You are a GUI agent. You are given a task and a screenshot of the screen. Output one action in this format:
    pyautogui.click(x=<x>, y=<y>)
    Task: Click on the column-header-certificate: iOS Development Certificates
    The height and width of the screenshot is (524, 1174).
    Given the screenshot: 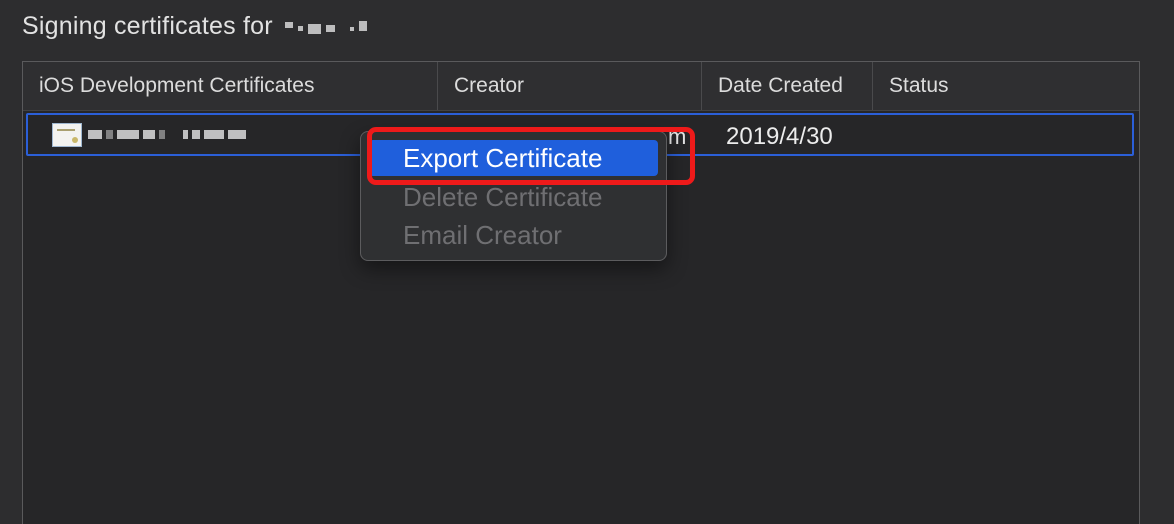 What is the action you would take?
    pyautogui.click(x=230, y=86)
    